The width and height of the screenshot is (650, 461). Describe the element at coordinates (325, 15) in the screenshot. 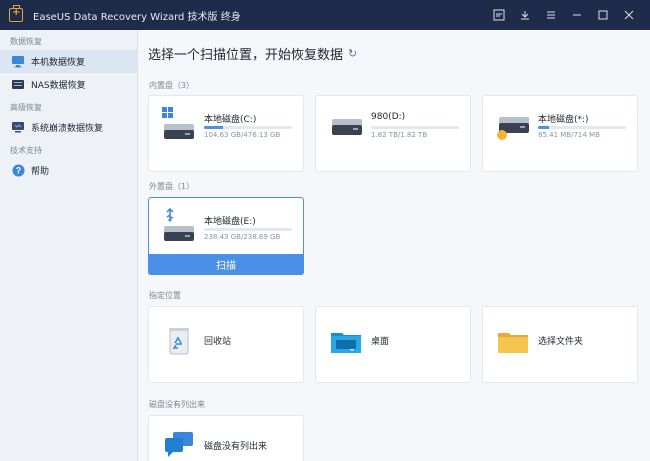

I see `title-bar: EaseUS Data Recovery Wizard 技术版 终身` at that location.